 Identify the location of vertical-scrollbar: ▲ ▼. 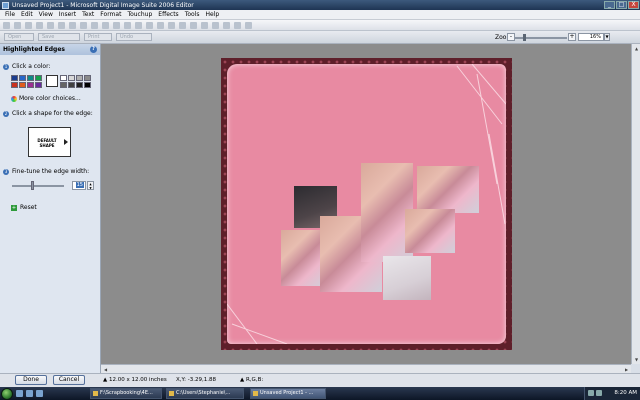
(635, 204).